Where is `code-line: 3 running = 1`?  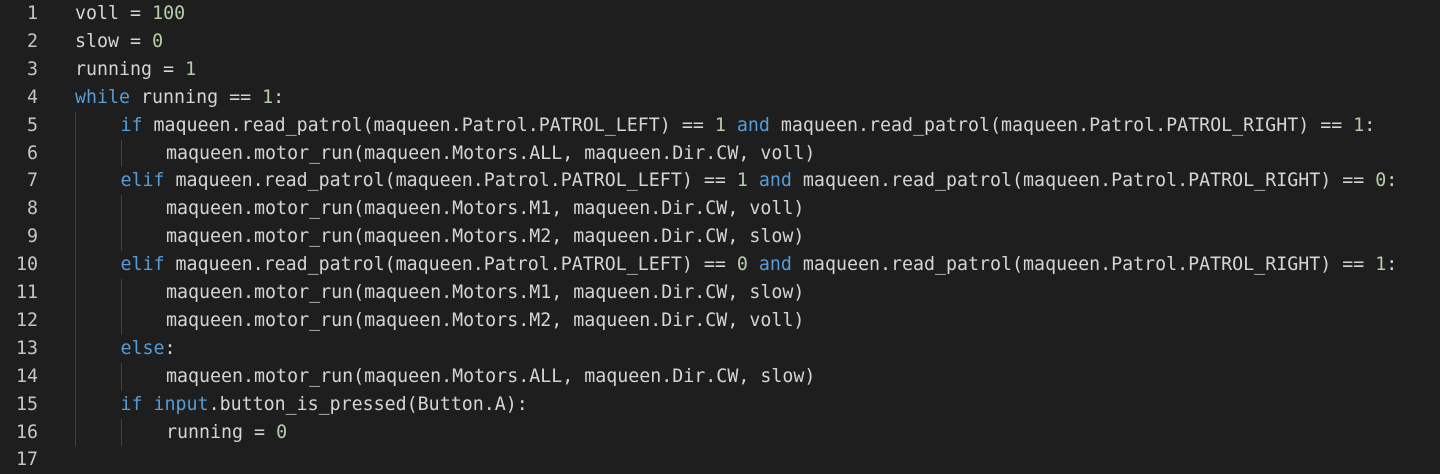
code-line: 3 running = 1 is located at coordinates (720, 70).